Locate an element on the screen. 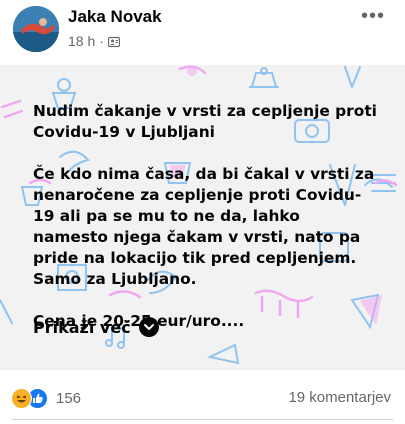 The width and height of the screenshot is (405, 424). see-more-button: Prikaži več is located at coordinates (96, 327).